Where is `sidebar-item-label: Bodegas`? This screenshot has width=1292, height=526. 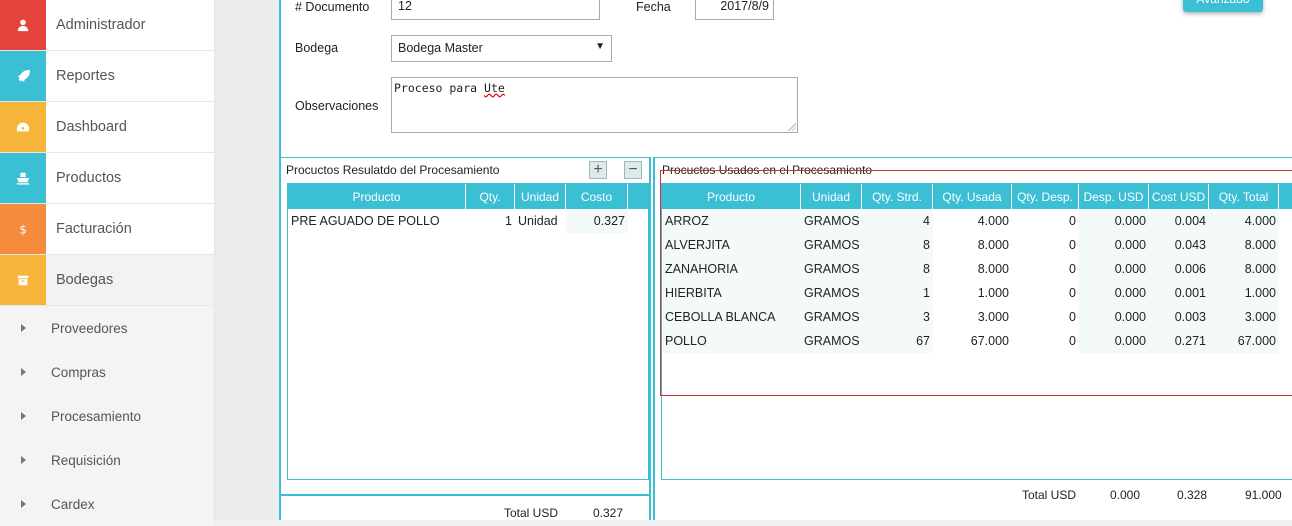 sidebar-item-label: Bodegas is located at coordinates (85, 280).